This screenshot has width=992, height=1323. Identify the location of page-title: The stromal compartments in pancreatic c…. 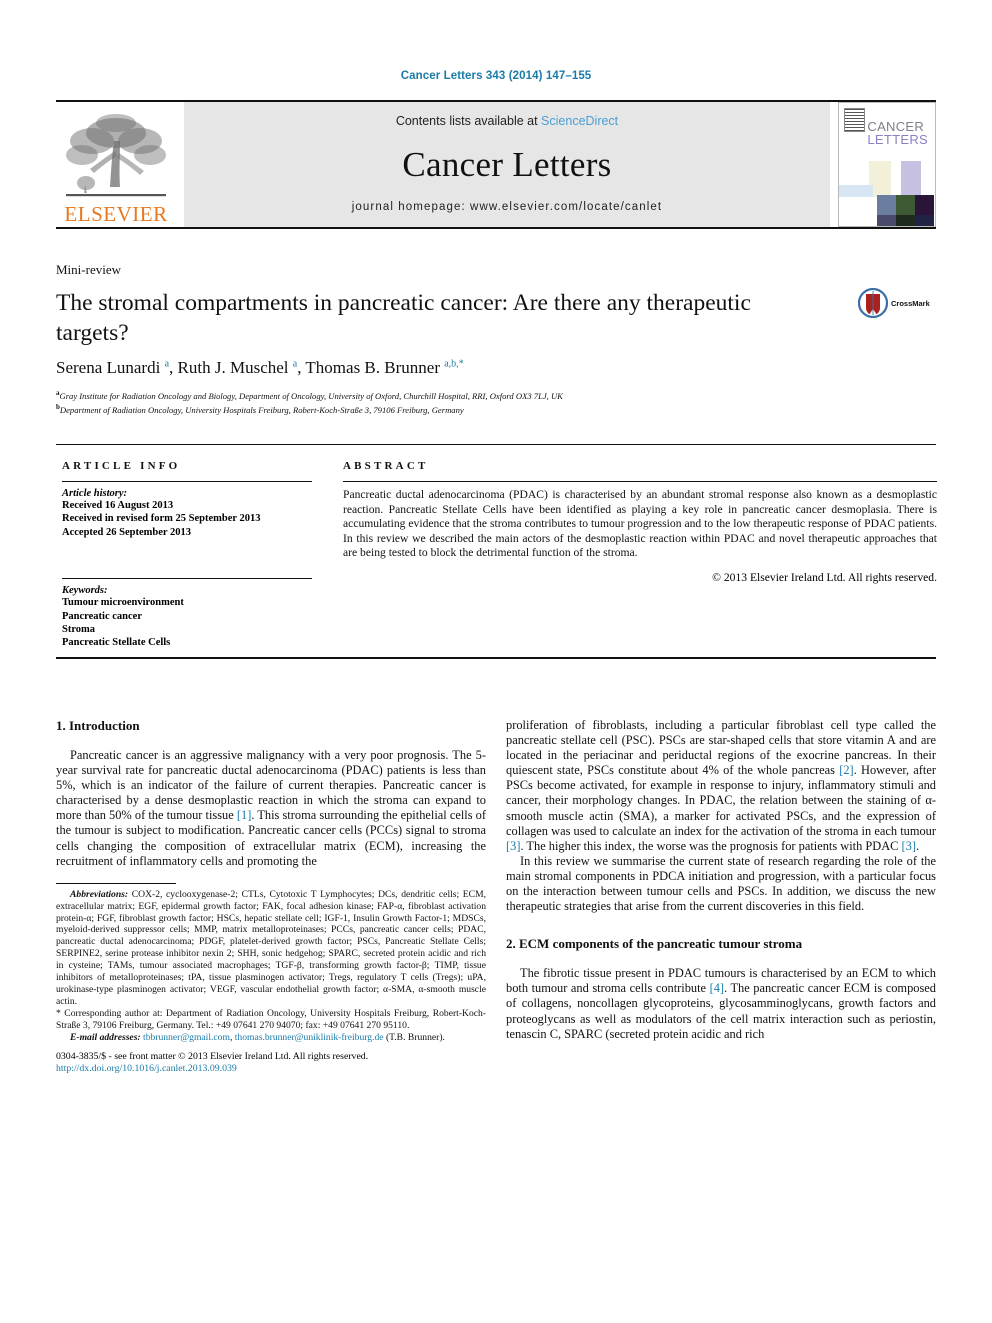
(403, 318).